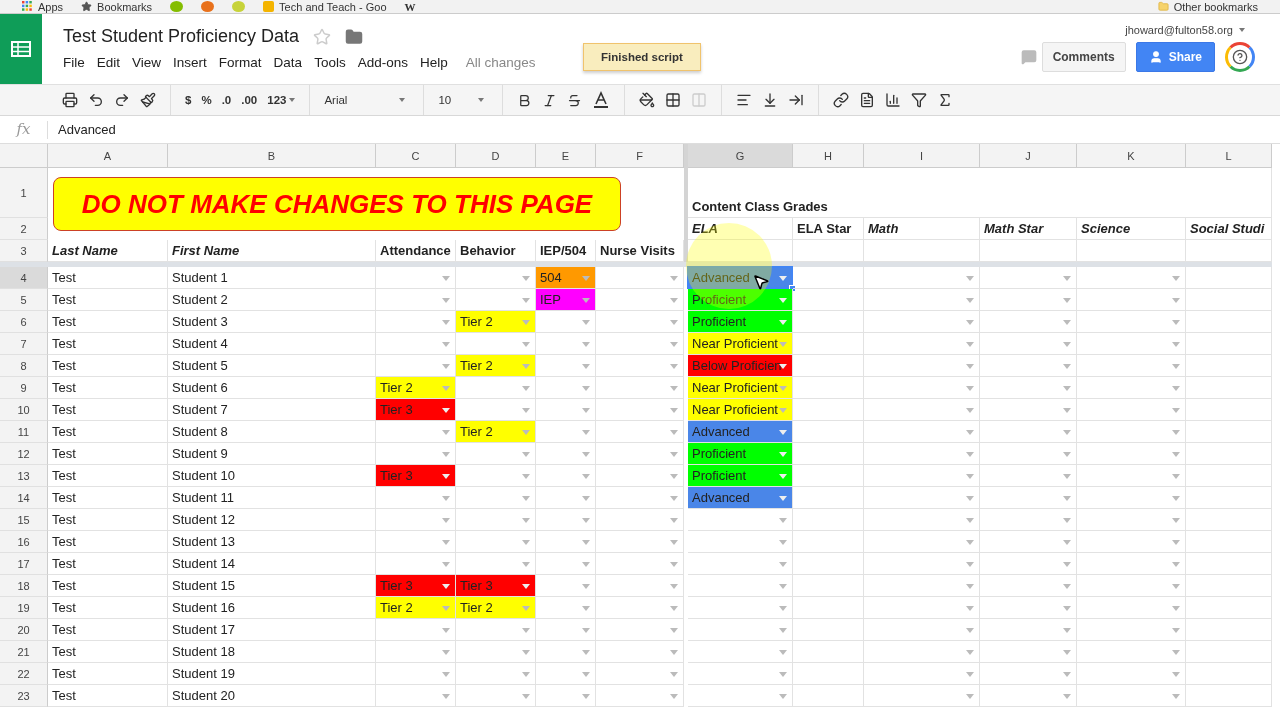 The height and width of the screenshot is (720, 1280). What do you see at coordinates (24, 278) in the screenshot?
I see `row-number: 4` at bounding box center [24, 278].